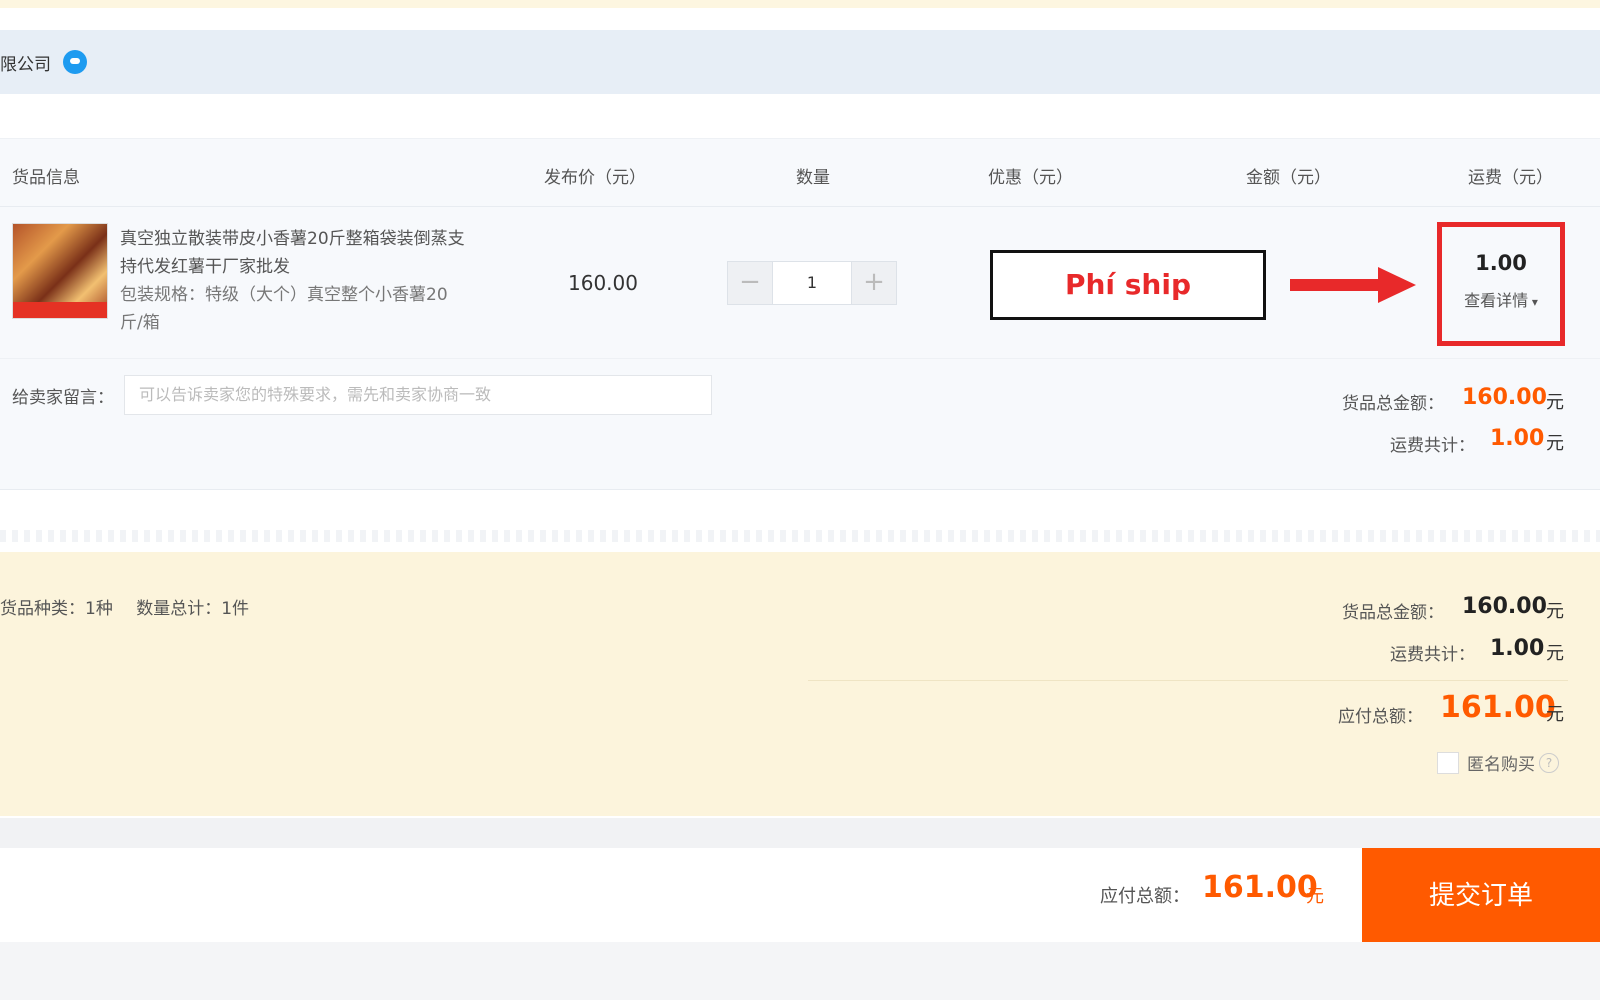 The height and width of the screenshot is (1000, 1600). I want to click on shipping-detail-toggle: 查看详情, so click(1501, 299).